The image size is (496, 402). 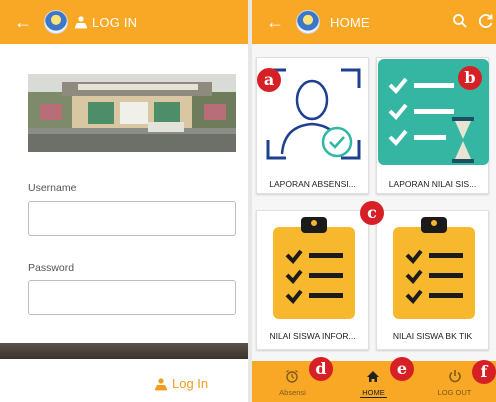 What do you see at coordinates (455, 376) in the screenshot?
I see `power-icon` at bounding box center [455, 376].